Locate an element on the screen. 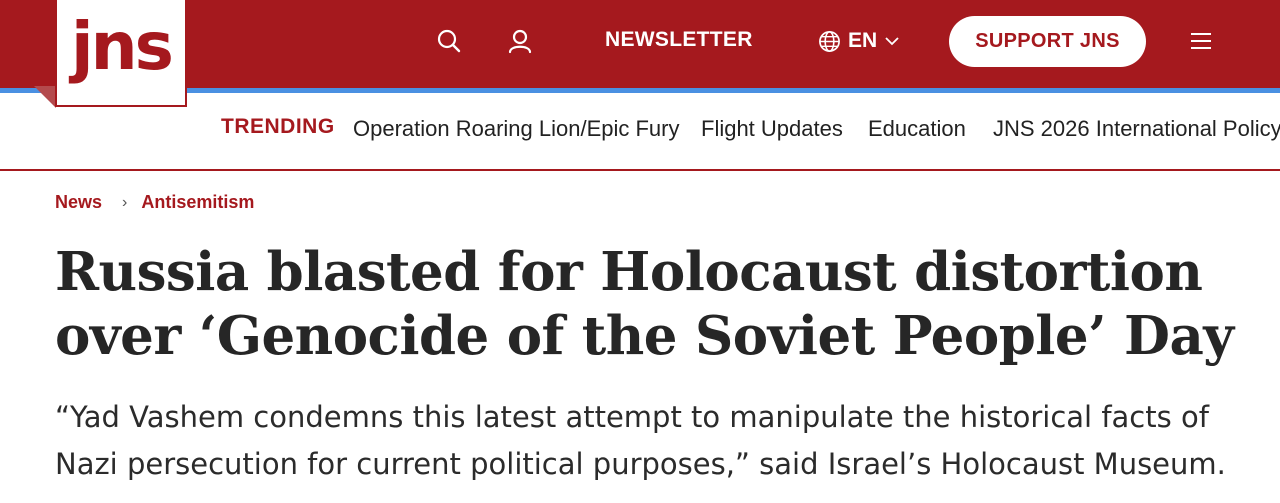  account-button is located at coordinates (520, 41).